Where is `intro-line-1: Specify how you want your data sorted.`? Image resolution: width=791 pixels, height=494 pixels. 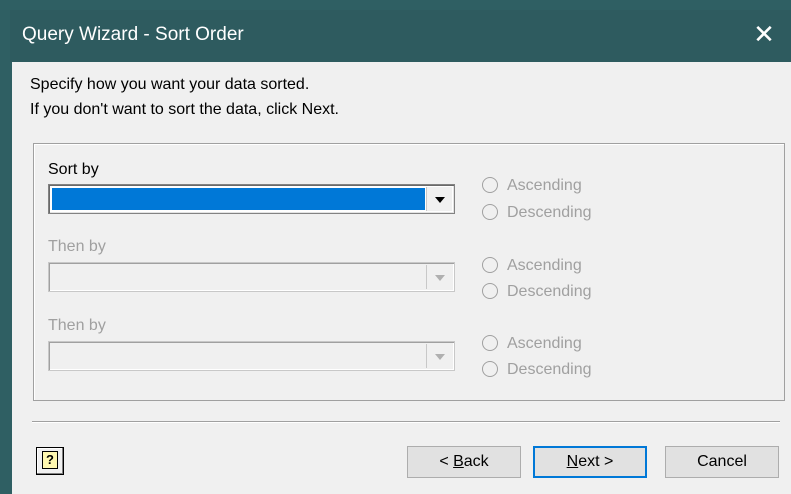 intro-line-1: Specify how you want your data sorted. is located at coordinates (170, 84).